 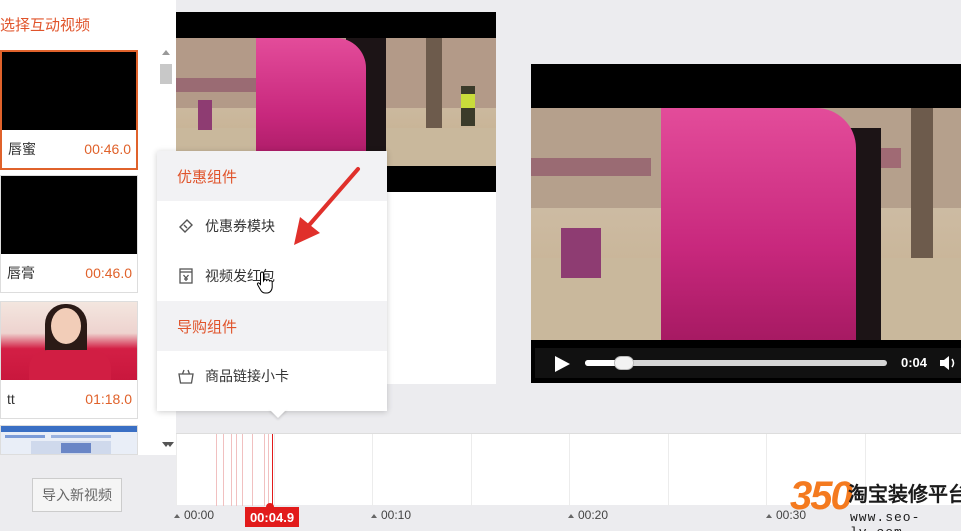 What do you see at coordinates (272, 474) in the screenshot?
I see `timeline-playhead` at bounding box center [272, 474].